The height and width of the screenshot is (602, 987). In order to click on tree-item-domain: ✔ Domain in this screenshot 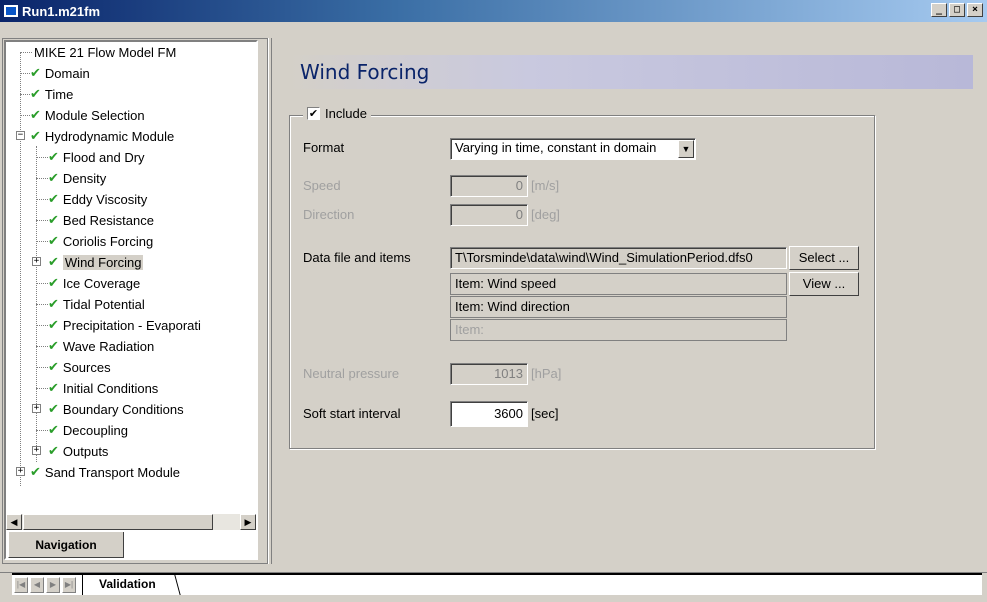, I will do `click(60, 73)`.